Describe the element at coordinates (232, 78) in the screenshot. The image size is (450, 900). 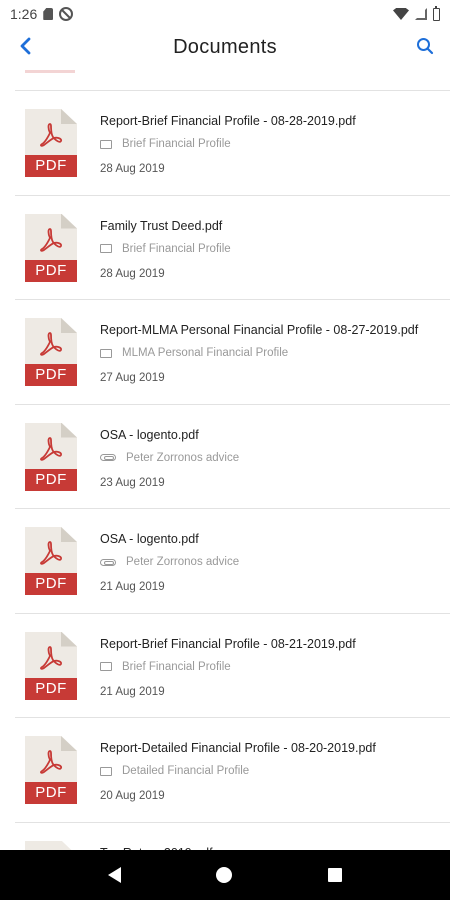
I see `previous-row-stub` at that location.